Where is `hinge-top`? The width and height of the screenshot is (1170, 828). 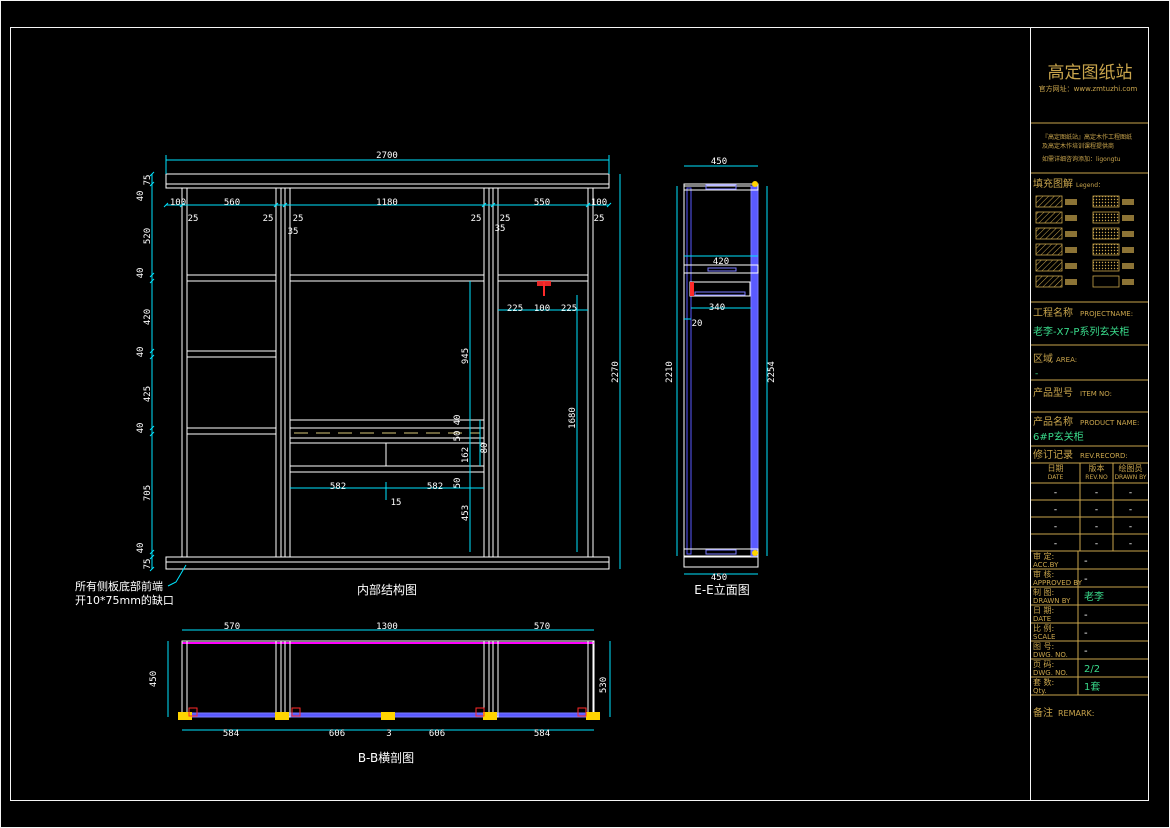 hinge-top is located at coordinates (755, 184).